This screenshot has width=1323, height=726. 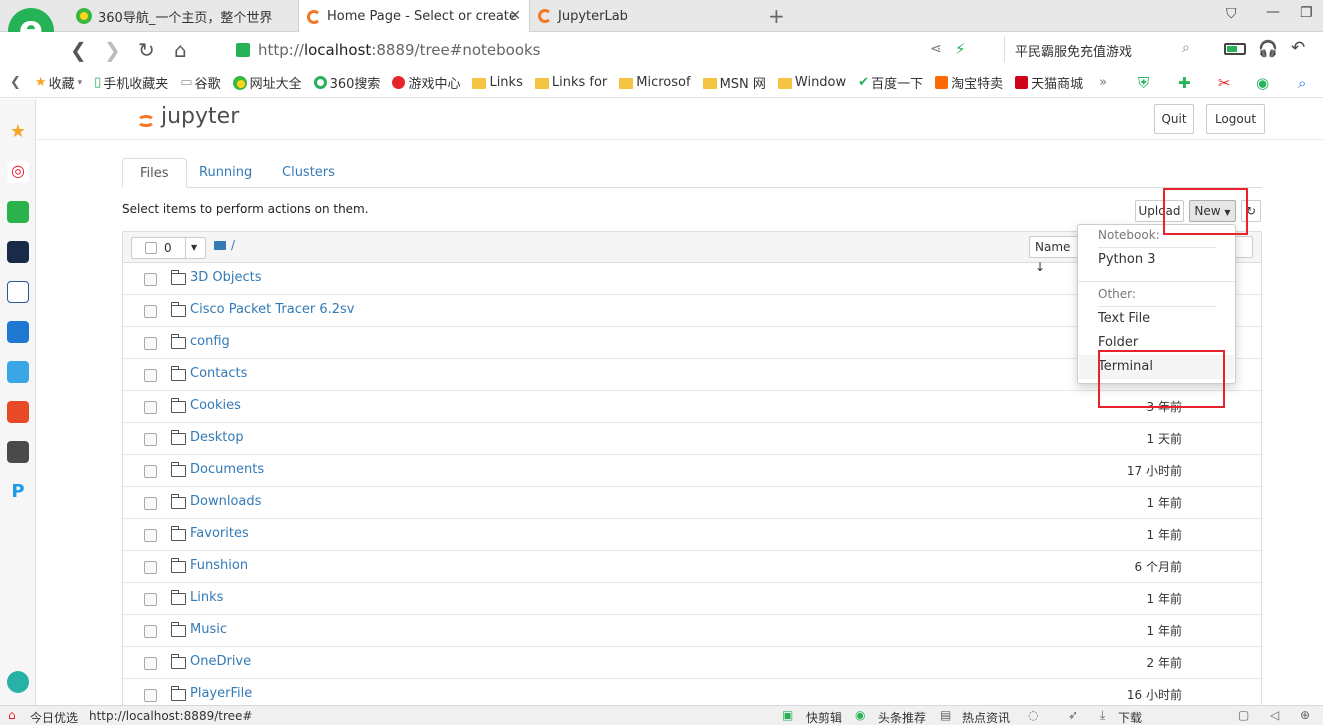 I want to click on tab-clusters: Clusters, so click(x=308, y=173).